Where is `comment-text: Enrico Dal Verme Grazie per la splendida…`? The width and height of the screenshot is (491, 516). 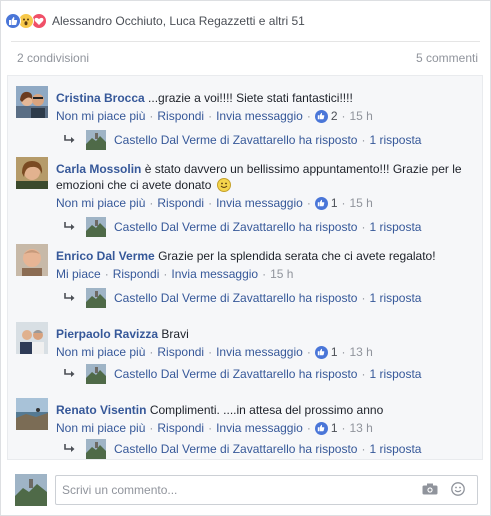
comment-text: Enrico Dal Verme Grazie per la splendida… is located at coordinates (267, 256).